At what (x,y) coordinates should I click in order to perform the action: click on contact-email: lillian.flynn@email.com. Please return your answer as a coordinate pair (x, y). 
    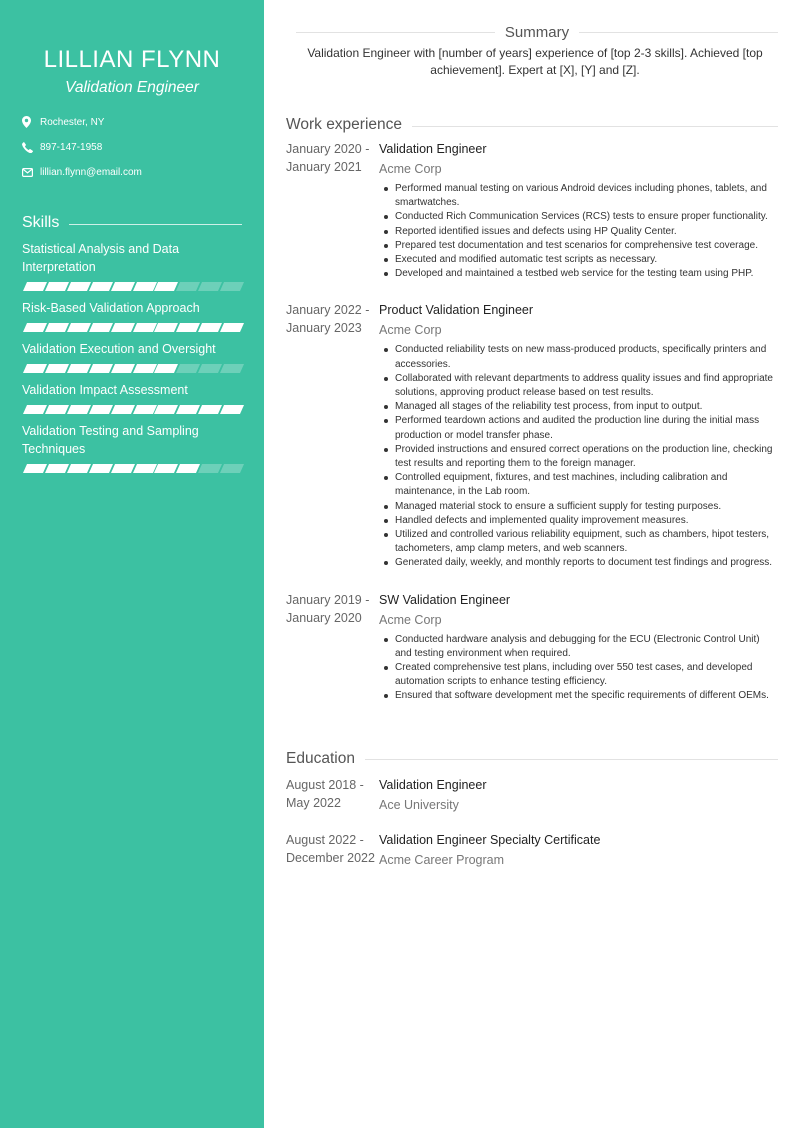
    Looking at the image, I should click on (132, 172).